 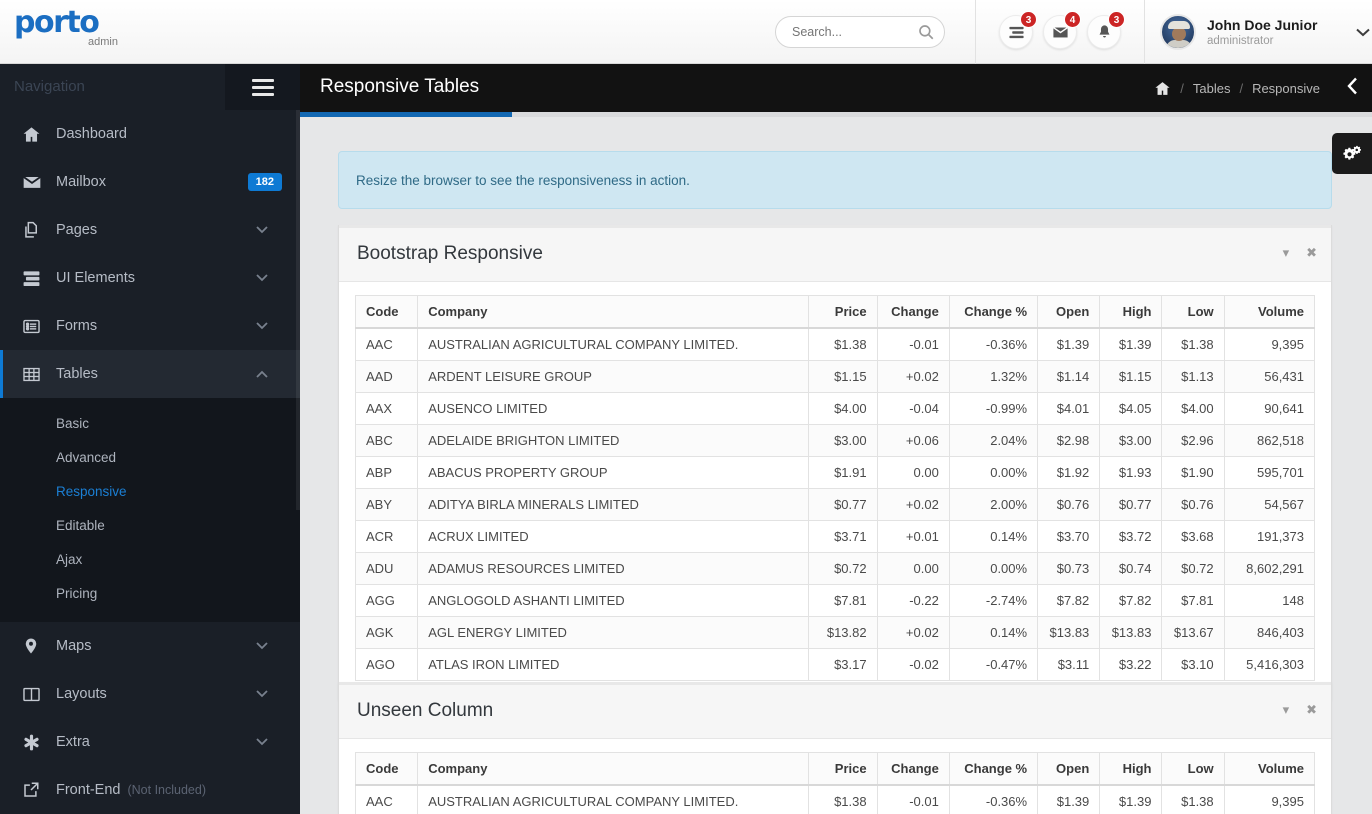 I want to click on sidebar-item-label: Extra, so click(x=73, y=742).